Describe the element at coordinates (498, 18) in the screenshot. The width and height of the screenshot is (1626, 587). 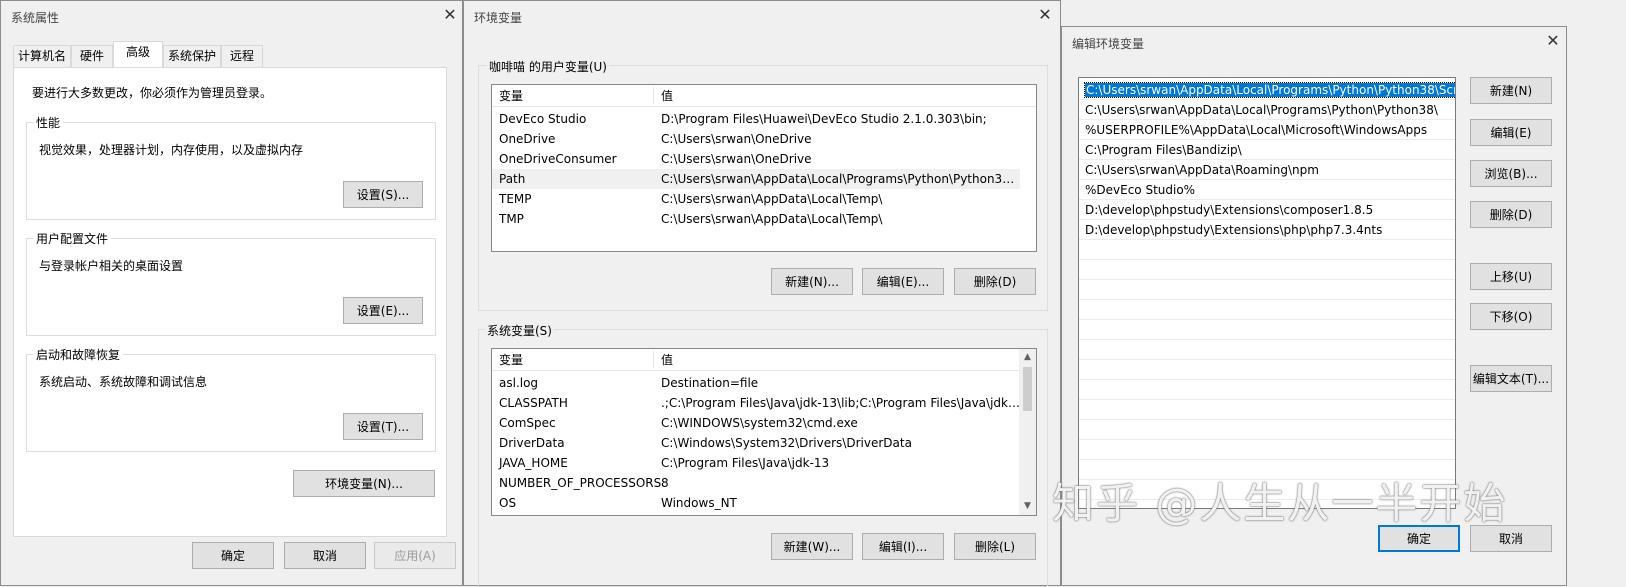
I see `window-title: 环境变量` at that location.